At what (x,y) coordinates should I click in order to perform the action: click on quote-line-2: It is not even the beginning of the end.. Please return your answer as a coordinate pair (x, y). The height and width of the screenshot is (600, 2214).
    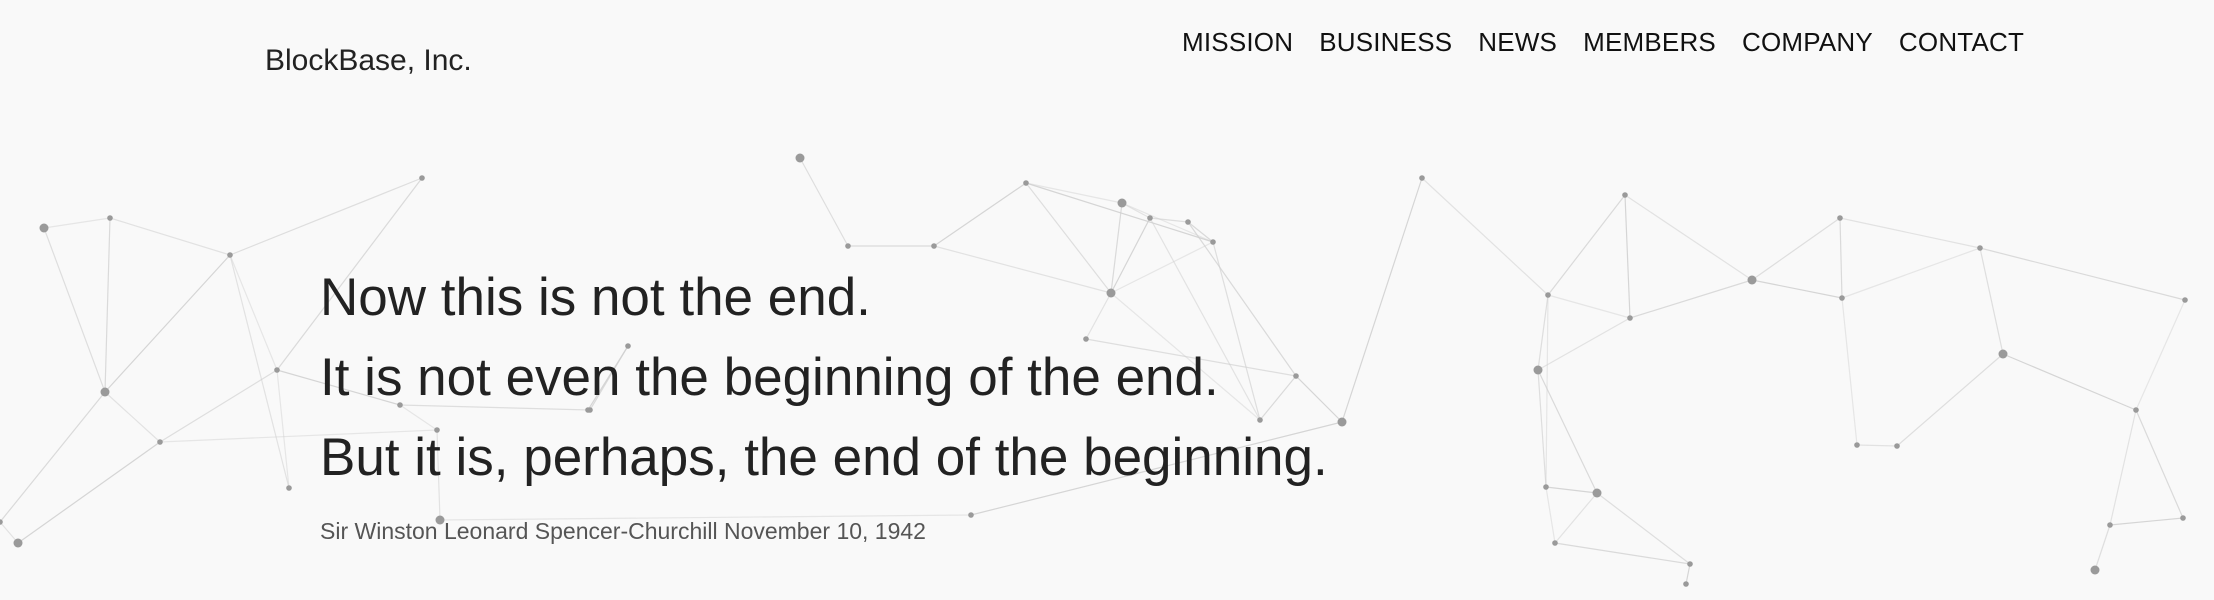
    Looking at the image, I should click on (769, 377).